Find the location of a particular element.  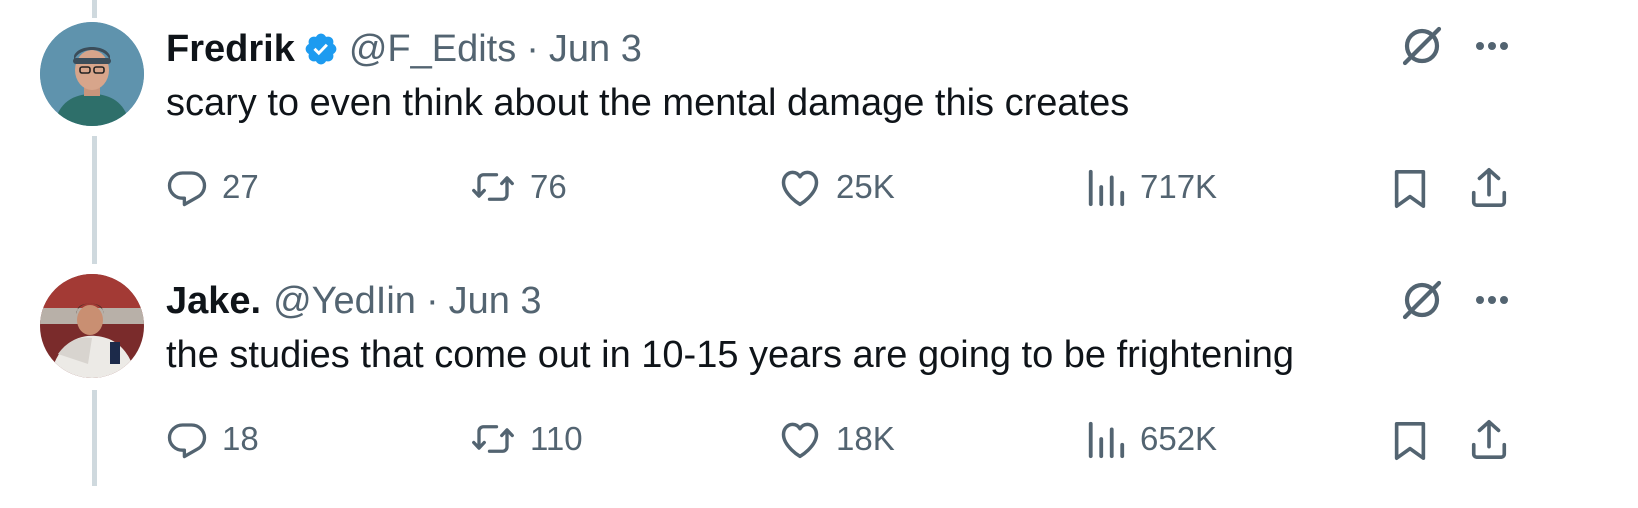

repost-count: 76 is located at coordinates (548, 186).